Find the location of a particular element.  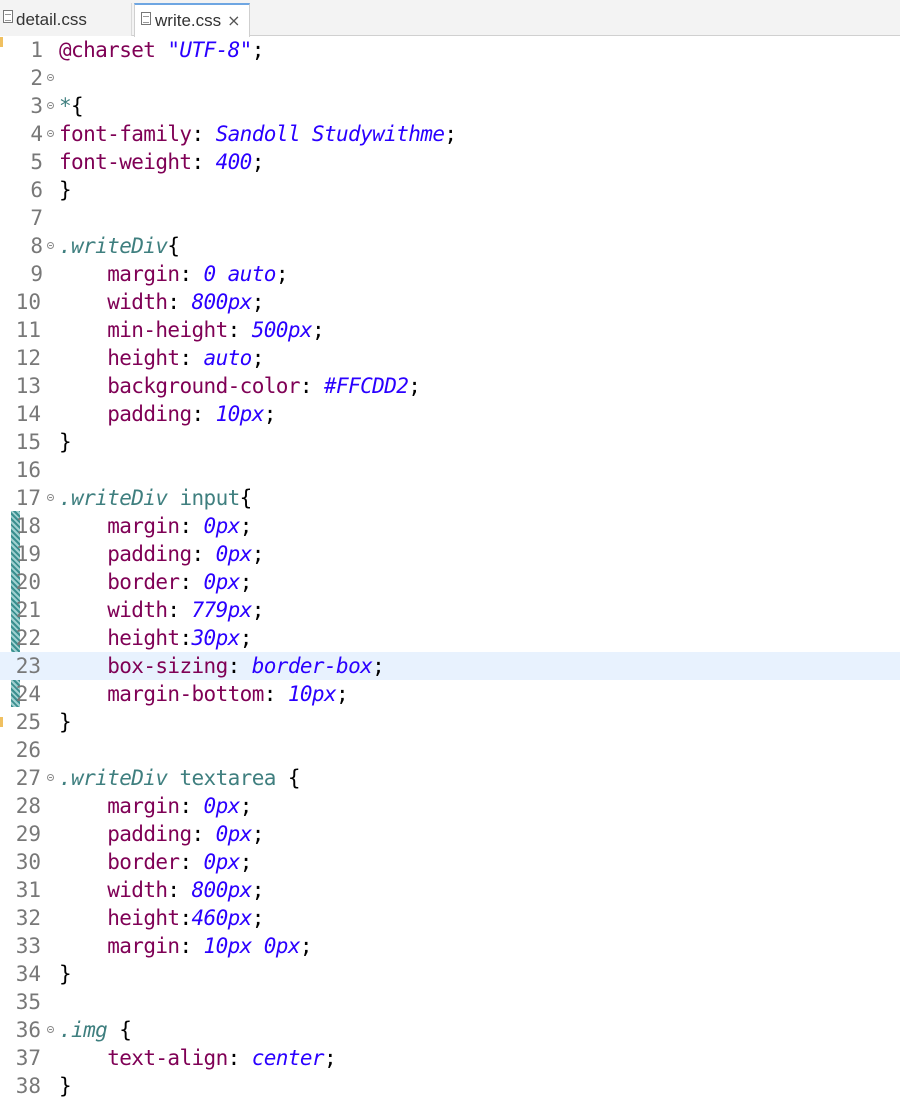

code-line: 38} is located at coordinates (450, 1086).